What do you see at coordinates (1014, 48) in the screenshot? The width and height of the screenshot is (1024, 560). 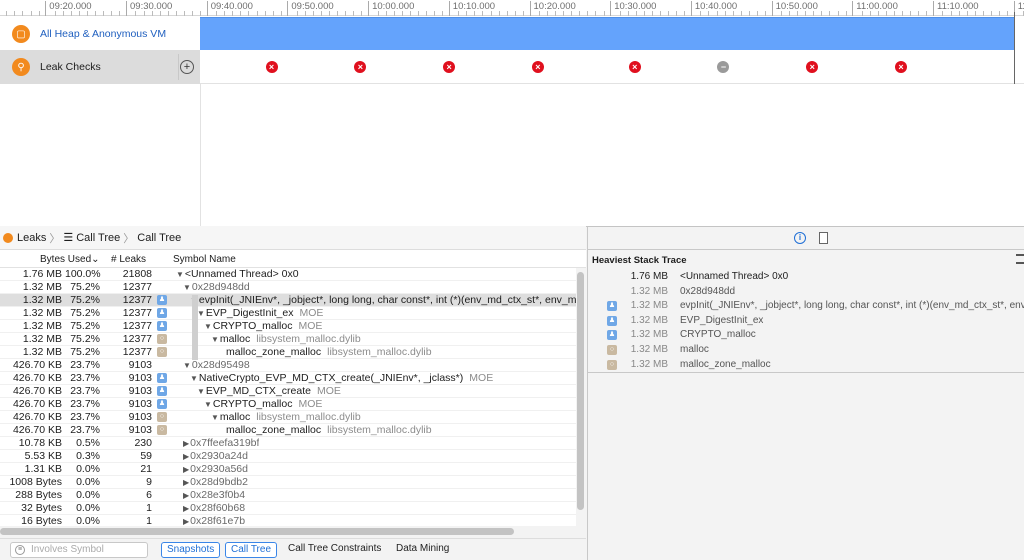 I see `playhead` at bounding box center [1014, 48].